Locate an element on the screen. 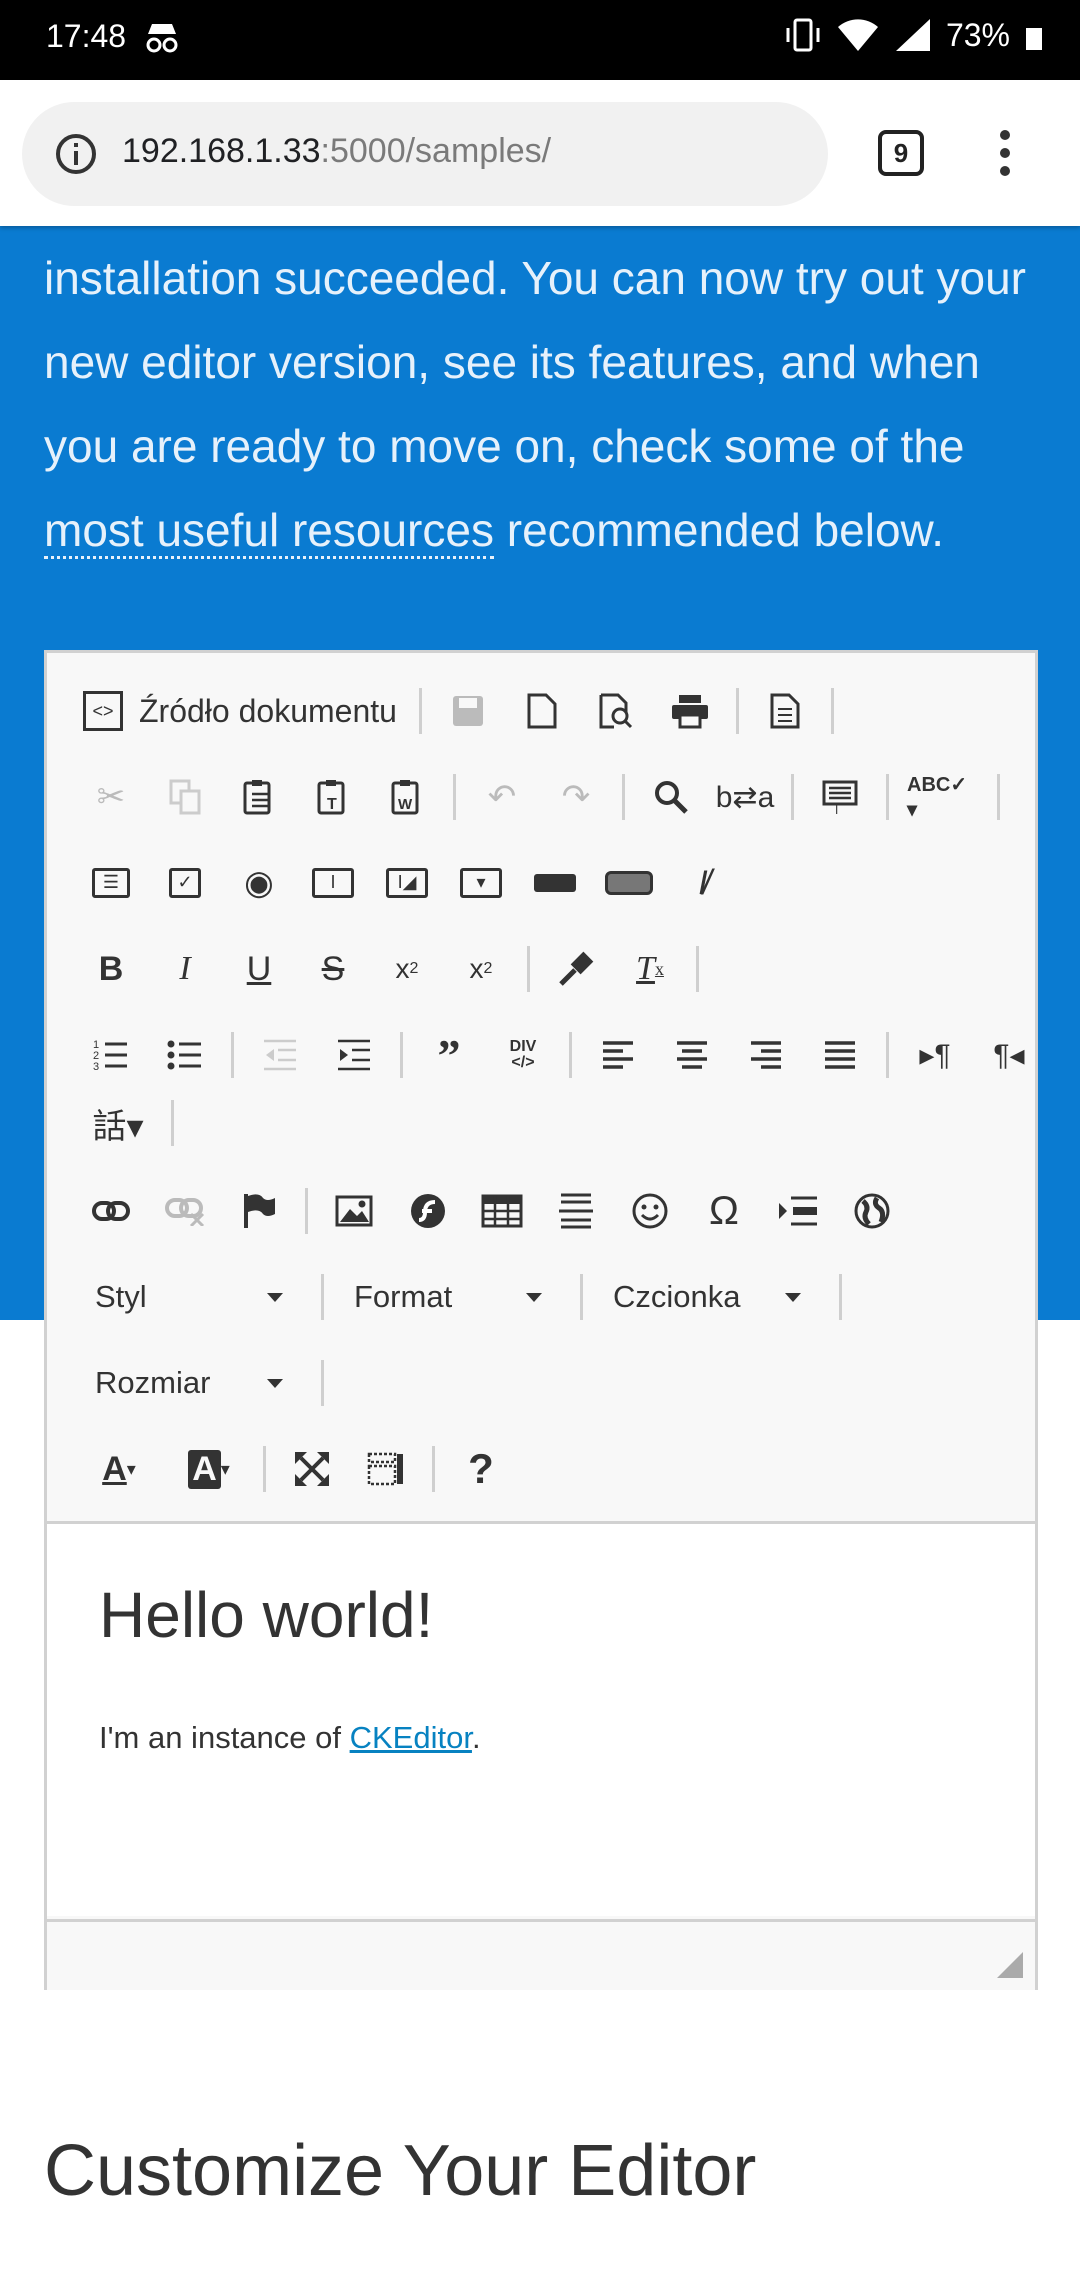 The width and height of the screenshot is (1080, 2280). align-center-icon is located at coordinates (692, 1055).